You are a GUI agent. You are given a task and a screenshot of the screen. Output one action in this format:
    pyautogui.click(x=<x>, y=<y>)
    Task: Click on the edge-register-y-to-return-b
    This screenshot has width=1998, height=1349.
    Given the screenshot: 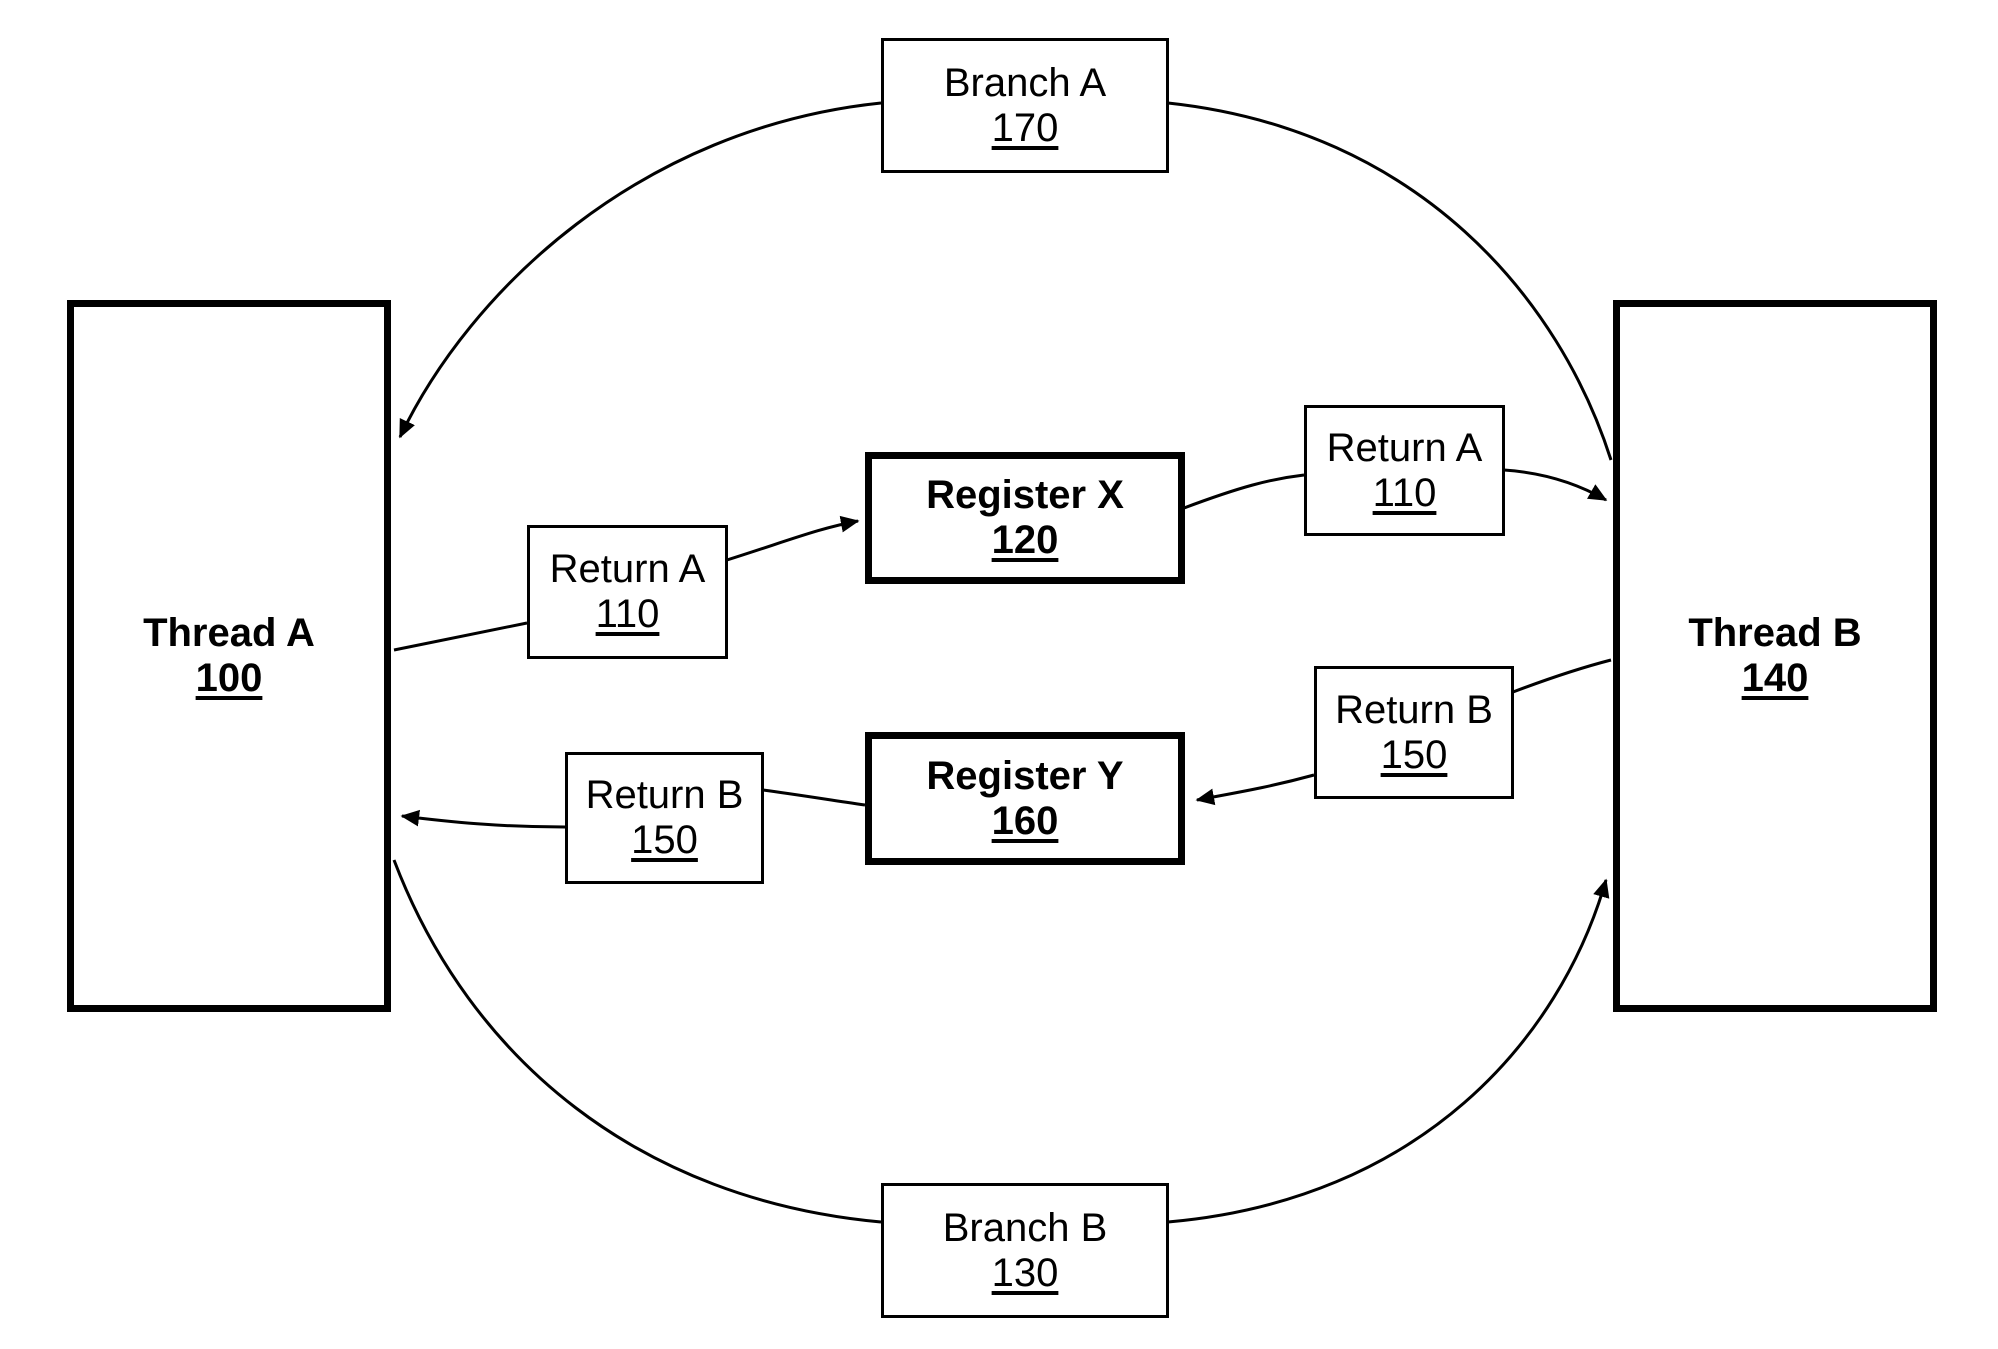 What is the action you would take?
    pyautogui.click(x=814, y=797)
    